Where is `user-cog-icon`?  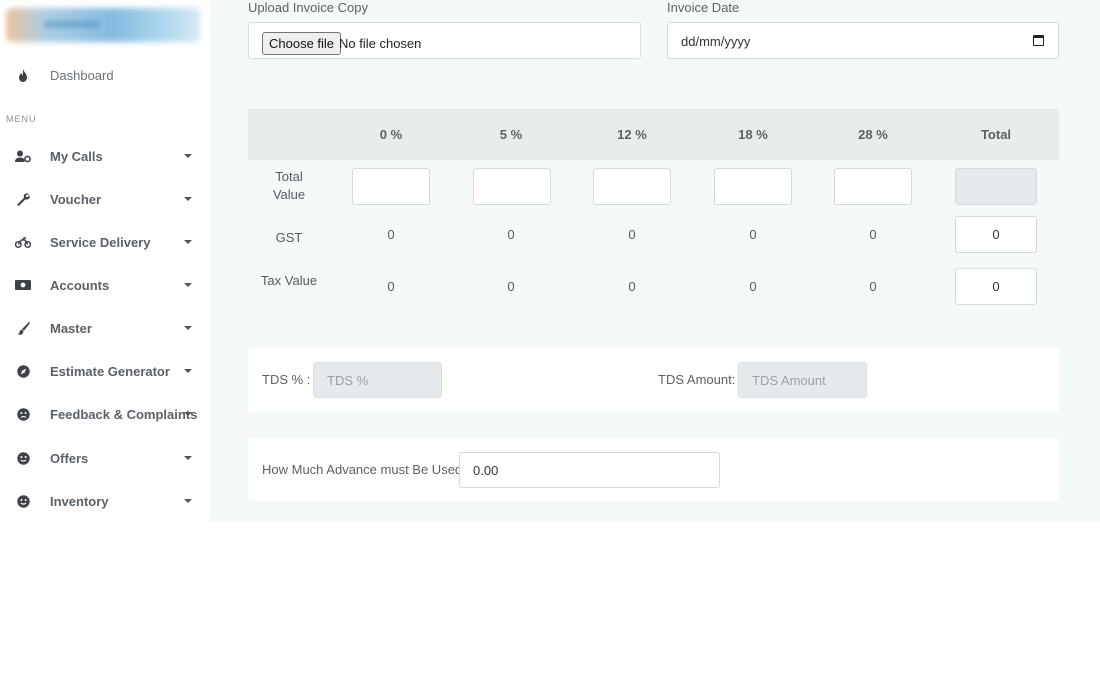
user-cog-icon is located at coordinates (23, 156).